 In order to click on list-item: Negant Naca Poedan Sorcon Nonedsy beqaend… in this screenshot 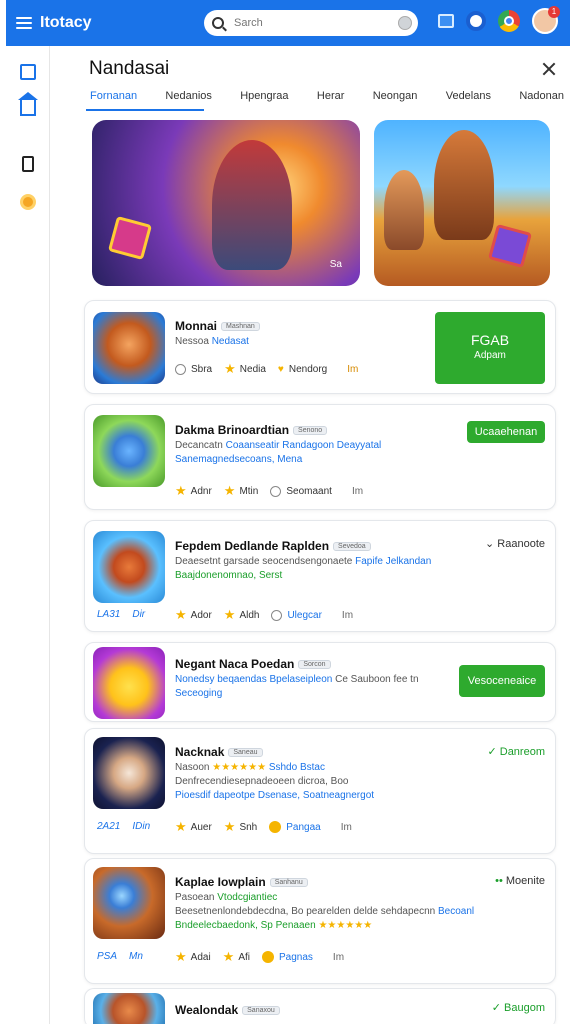, I will do `click(320, 682)`.